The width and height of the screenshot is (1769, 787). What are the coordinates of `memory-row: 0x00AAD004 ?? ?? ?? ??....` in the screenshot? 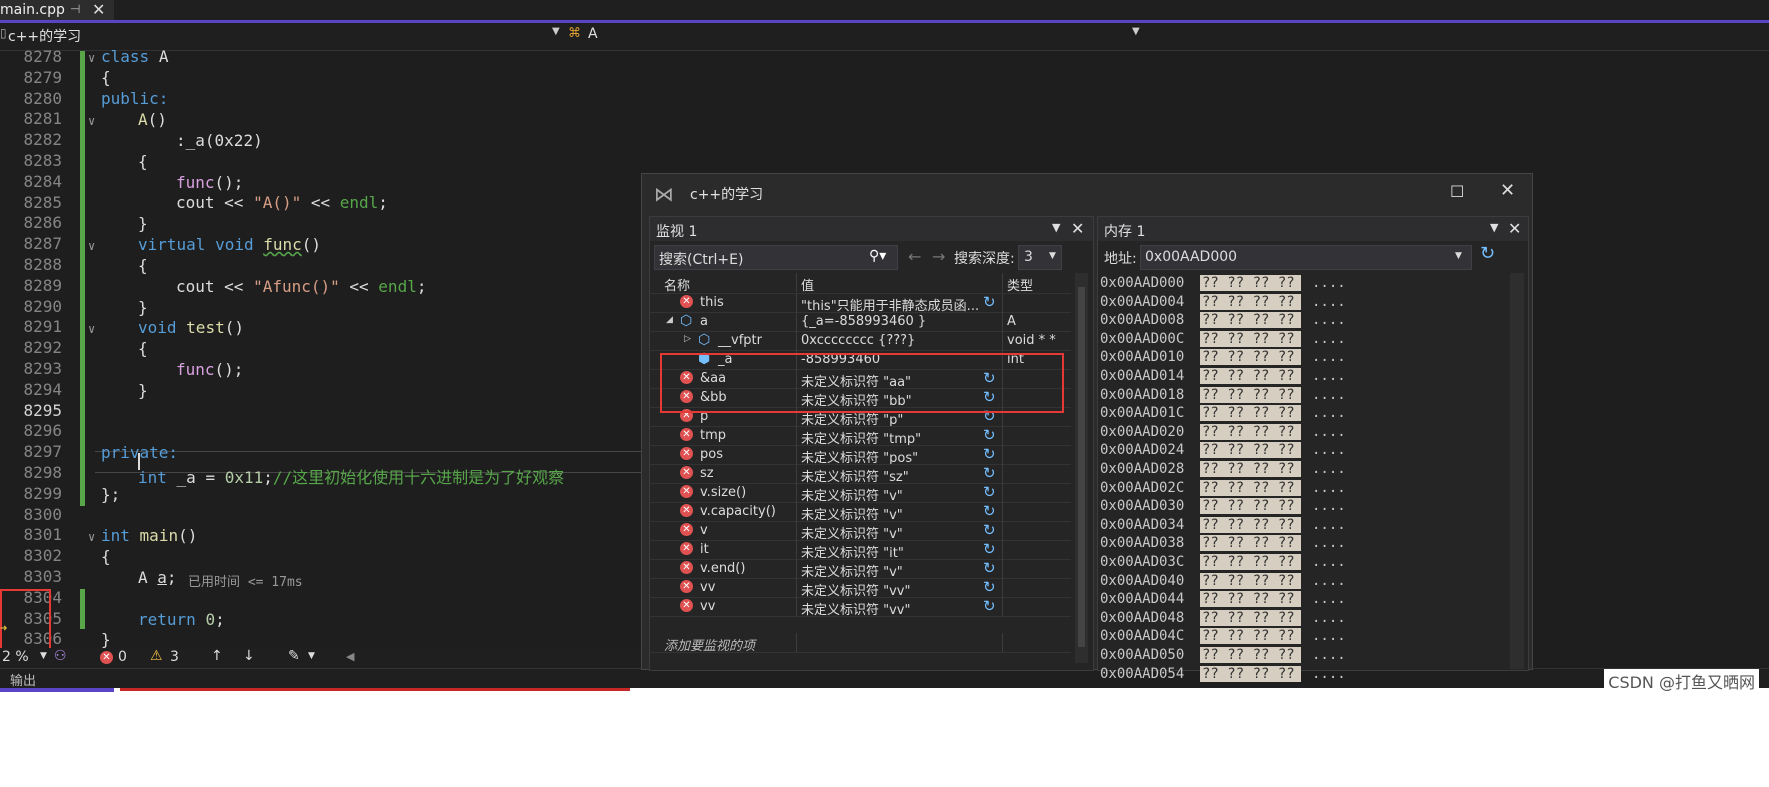 It's located at (1303, 302).